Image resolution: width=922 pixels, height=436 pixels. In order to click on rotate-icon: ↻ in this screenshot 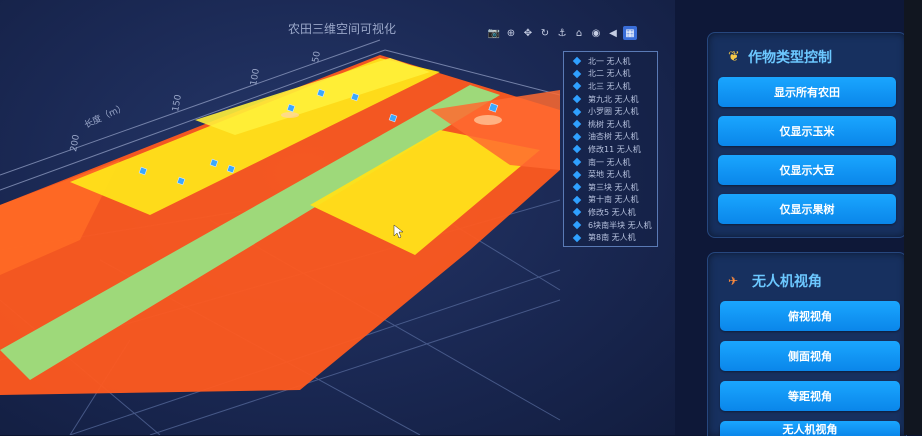, I will do `click(545, 33)`.